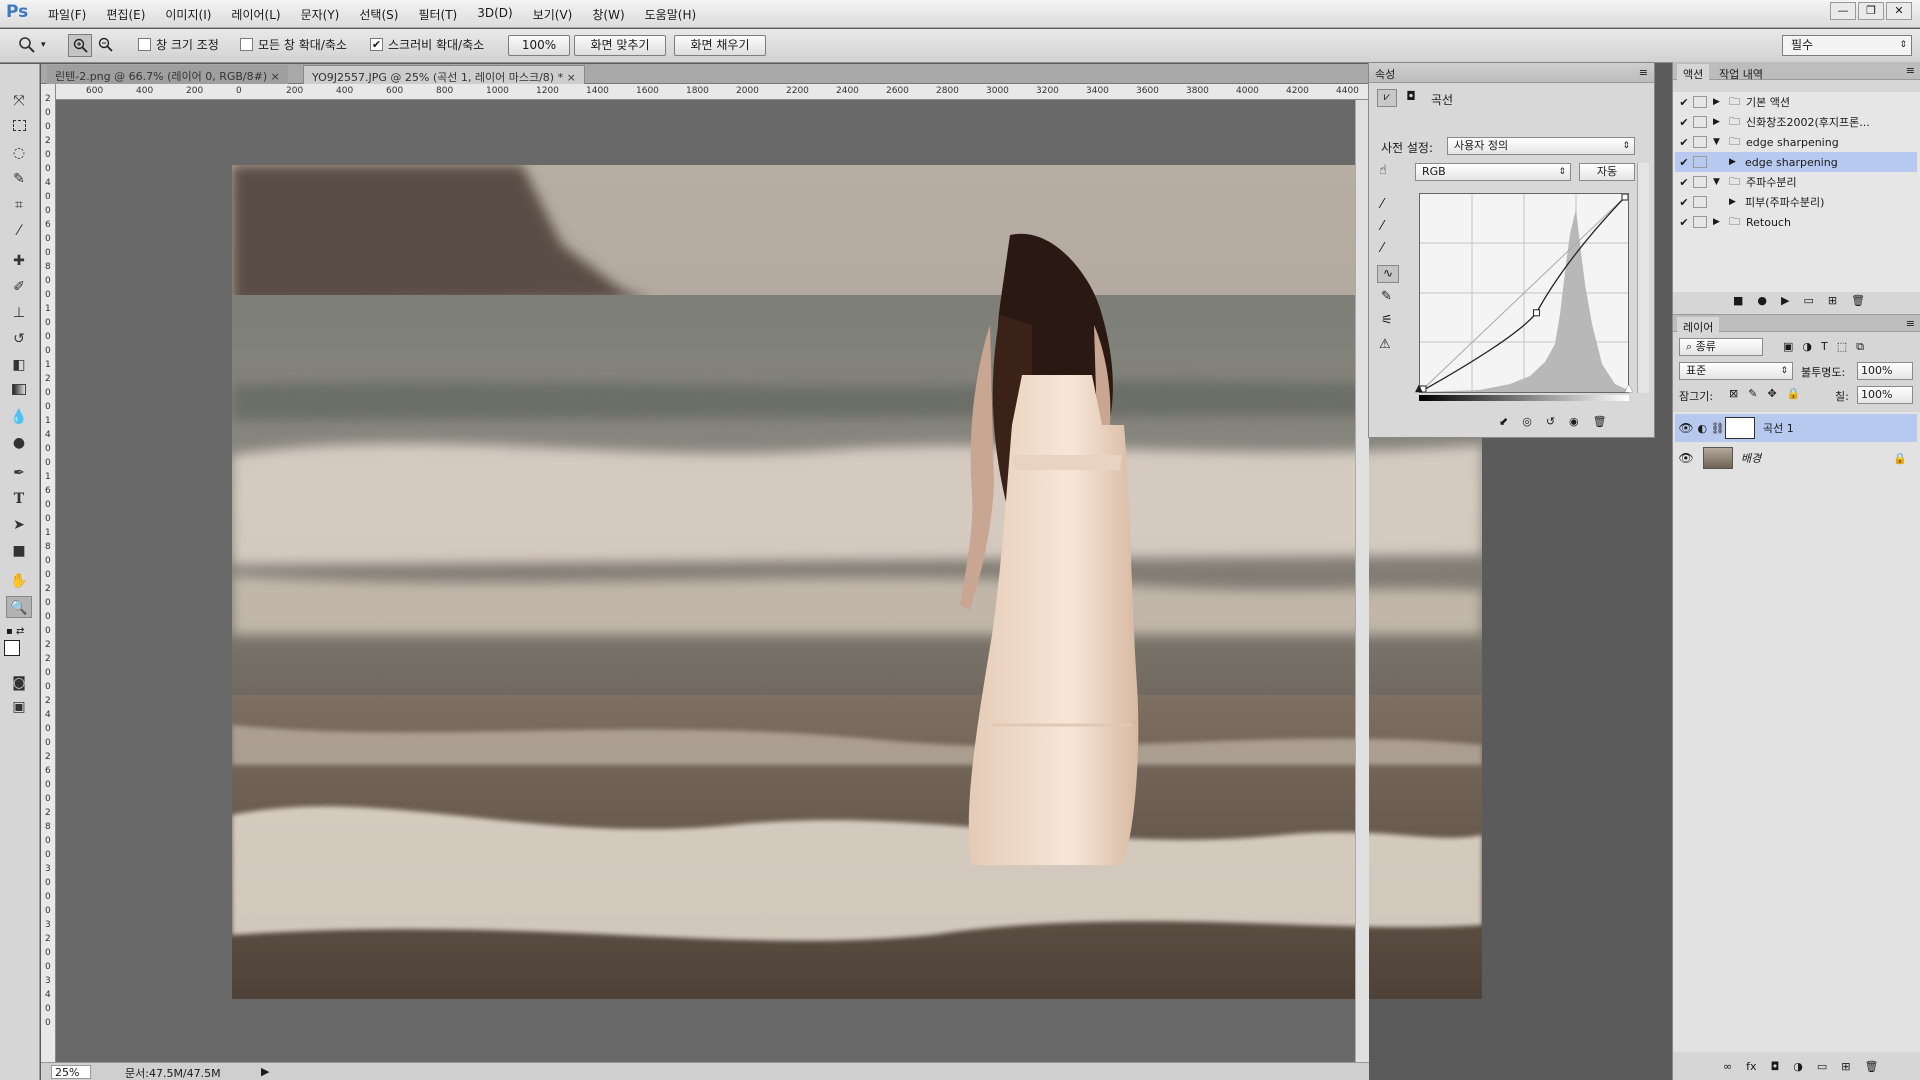 Image resolution: width=1920 pixels, height=1080 pixels. Describe the element at coordinates (19, 231) in the screenshot. I see `eyedropper-tool-icon: ⁄` at that location.